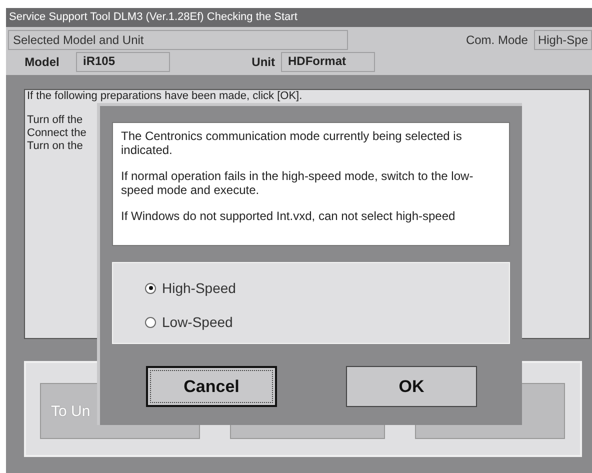  Describe the element at coordinates (292, 143) in the screenshot. I see `message-text: The Centronics communication mode currently being selected is indicated.` at that location.